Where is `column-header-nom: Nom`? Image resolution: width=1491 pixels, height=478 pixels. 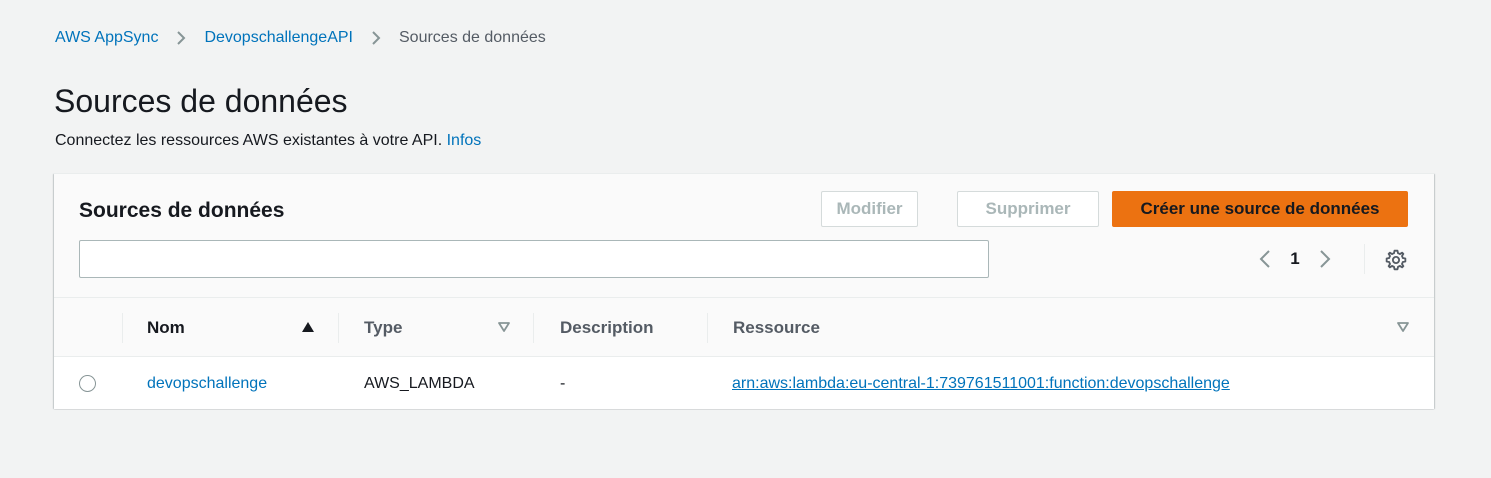
column-header-nom: Nom is located at coordinates (166, 327).